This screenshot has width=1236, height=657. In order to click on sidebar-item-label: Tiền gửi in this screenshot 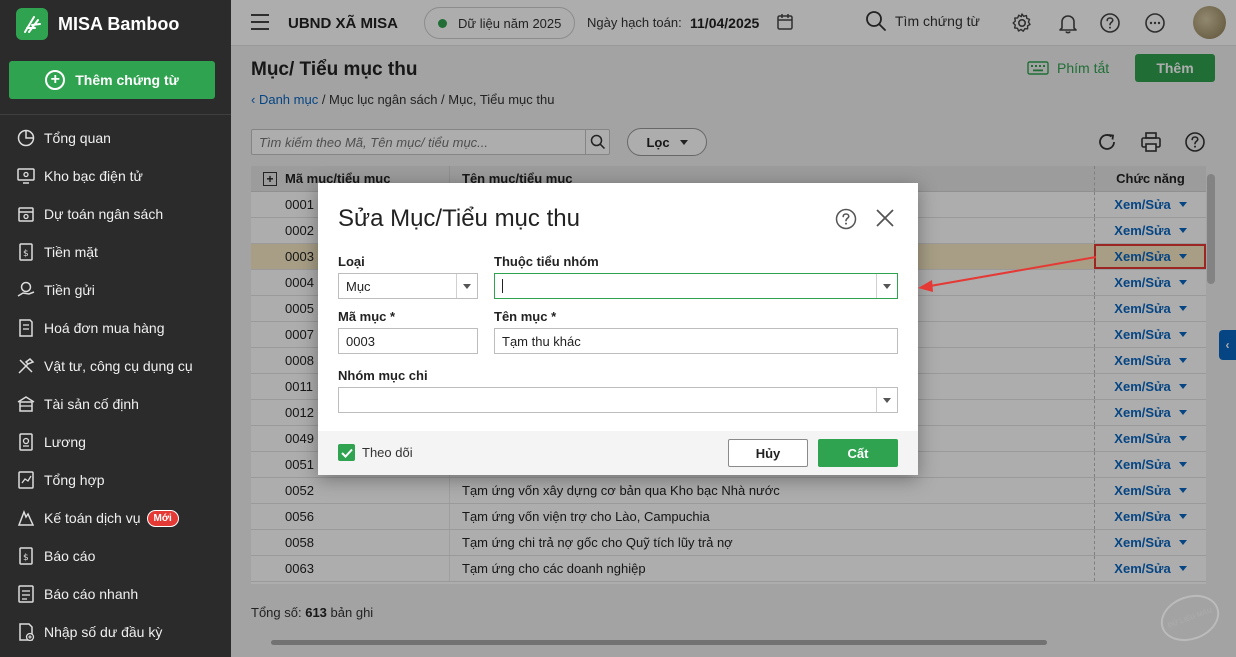, I will do `click(69, 290)`.